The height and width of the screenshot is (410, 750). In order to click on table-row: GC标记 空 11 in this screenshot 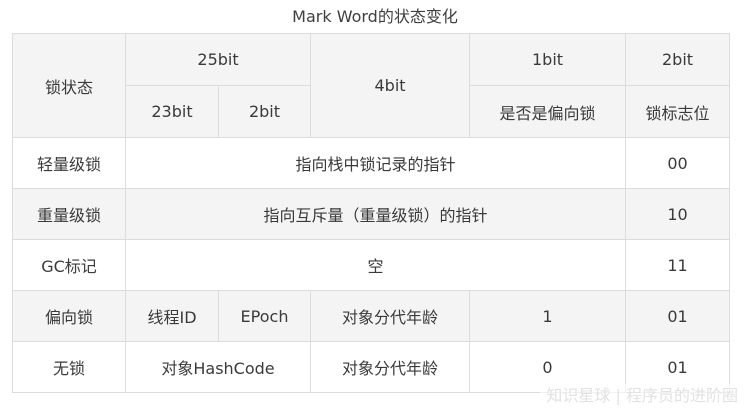, I will do `click(371, 265)`.